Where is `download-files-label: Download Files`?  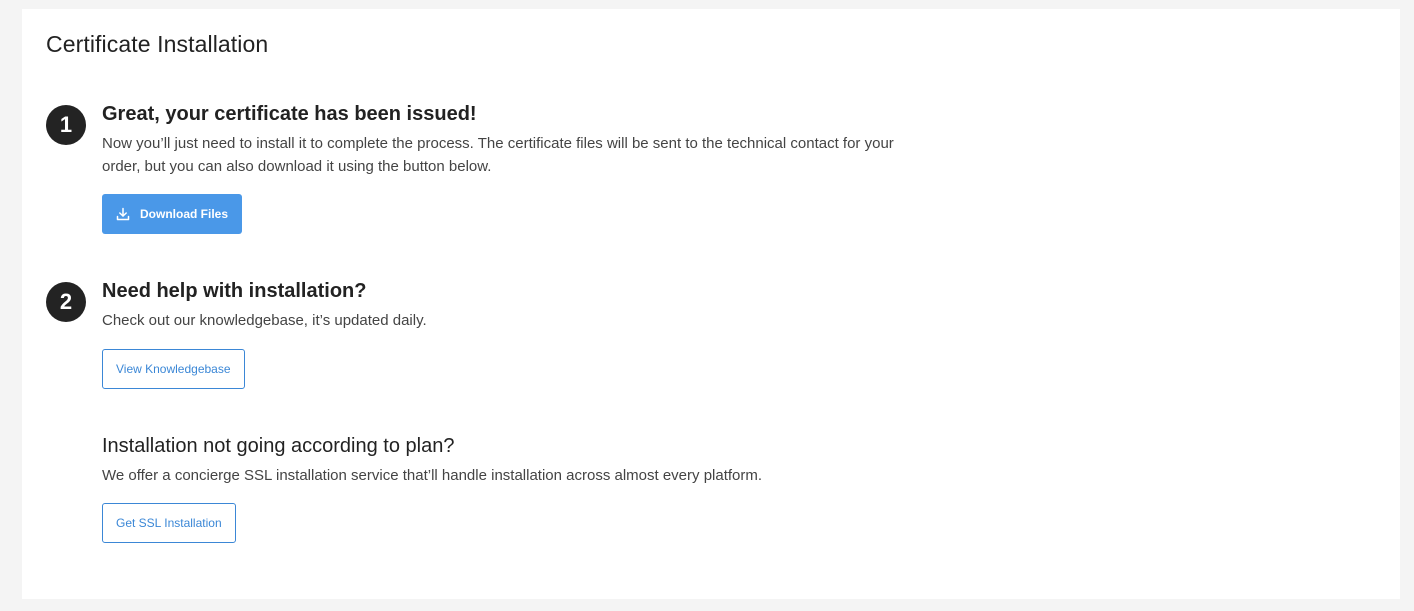
download-files-label: Download Files is located at coordinates (184, 214).